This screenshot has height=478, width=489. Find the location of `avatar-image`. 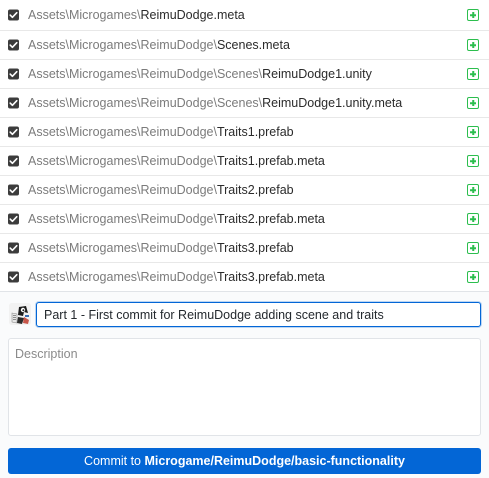

avatar-image is located at coordinates (20, 314).